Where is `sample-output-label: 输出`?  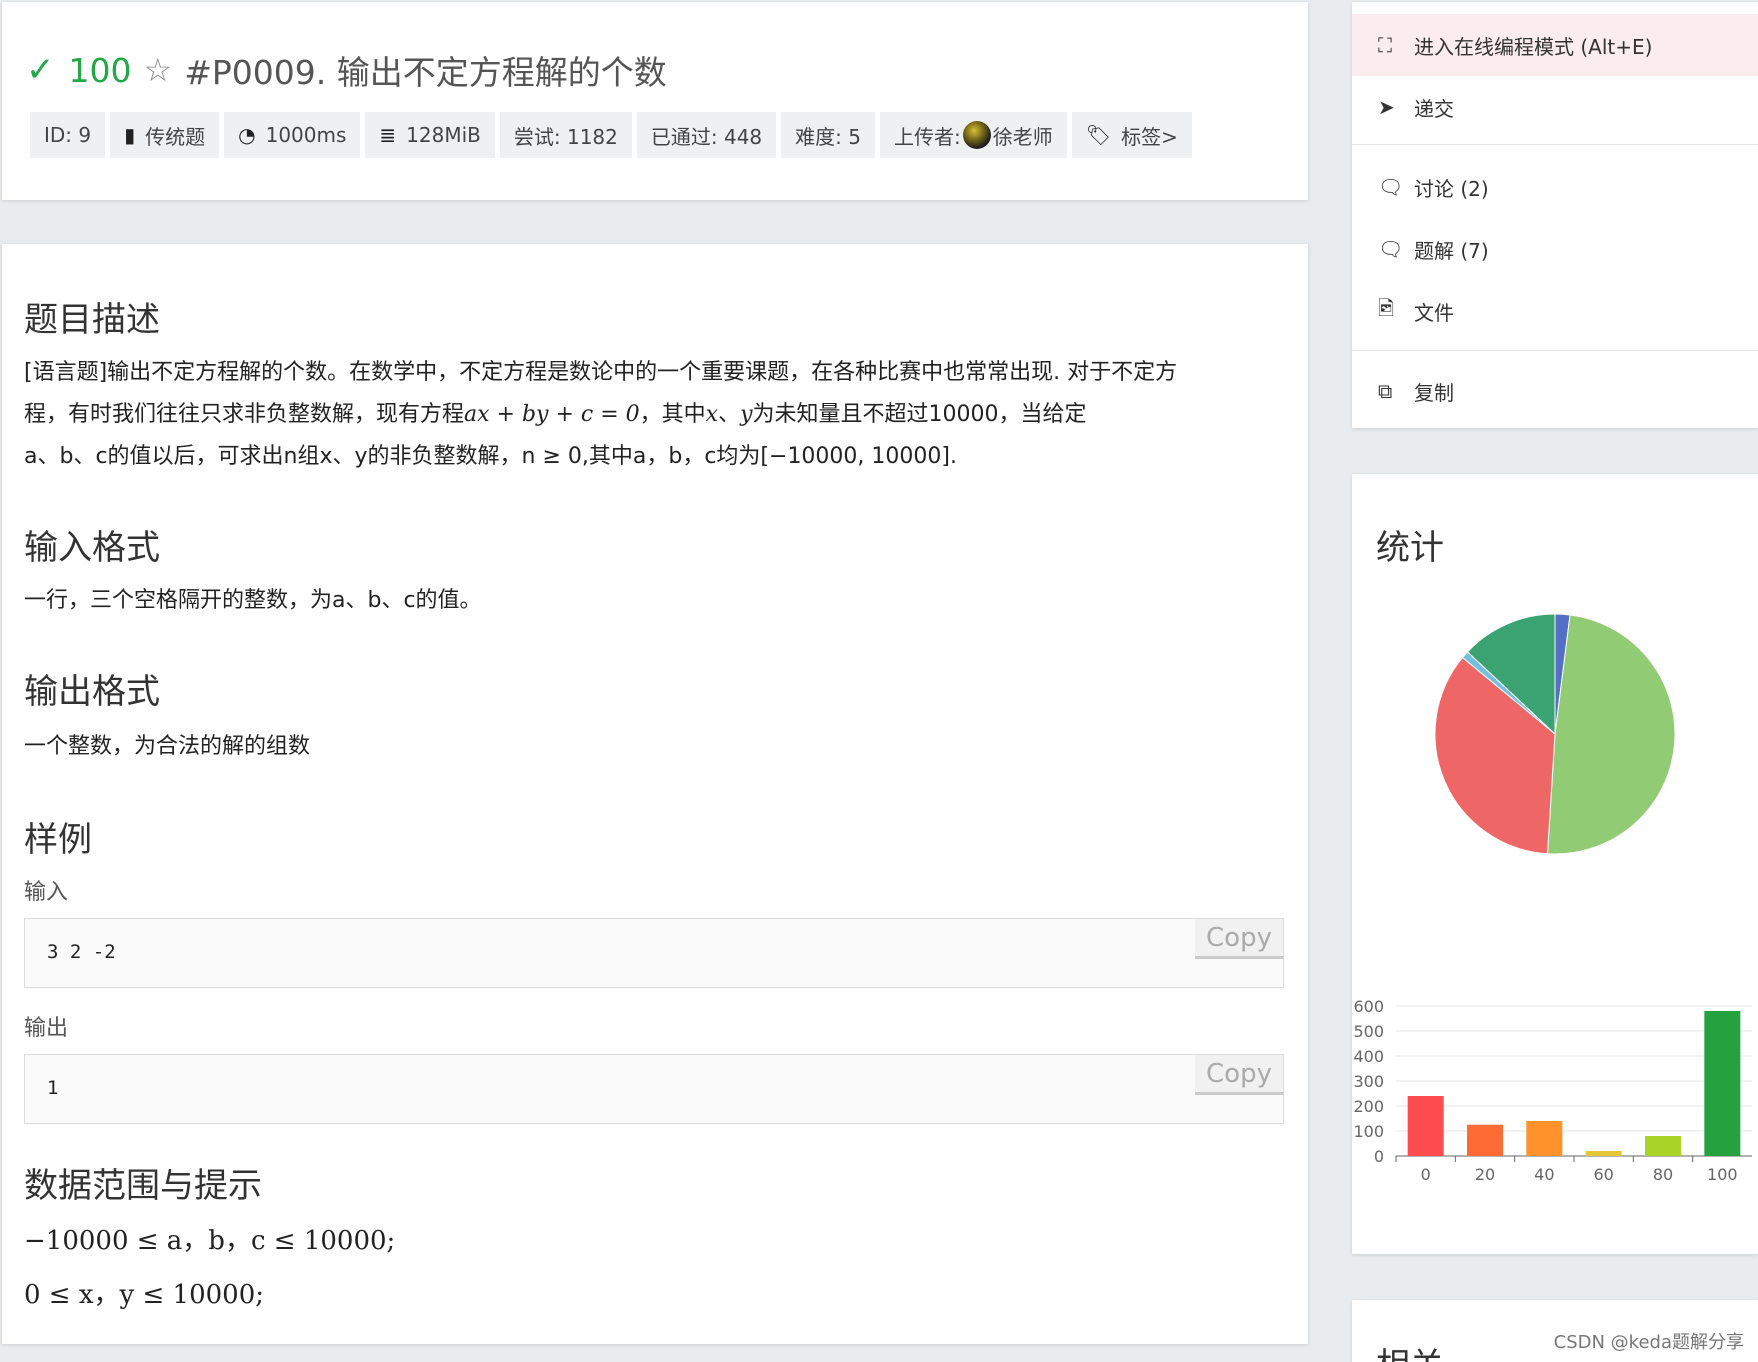
sample-output-label: 输出 is located at coordinates (46, 1028).